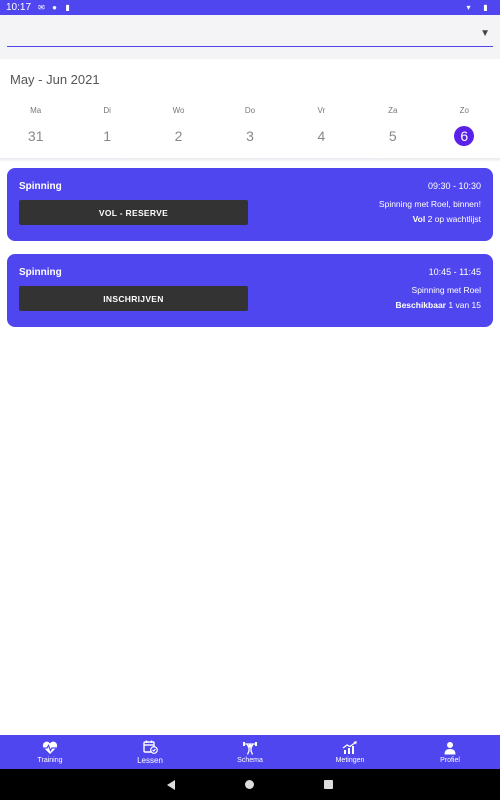  Describe the element at coordinates (321, 136) in the screenshot. I see `day-number: 4` at that location.